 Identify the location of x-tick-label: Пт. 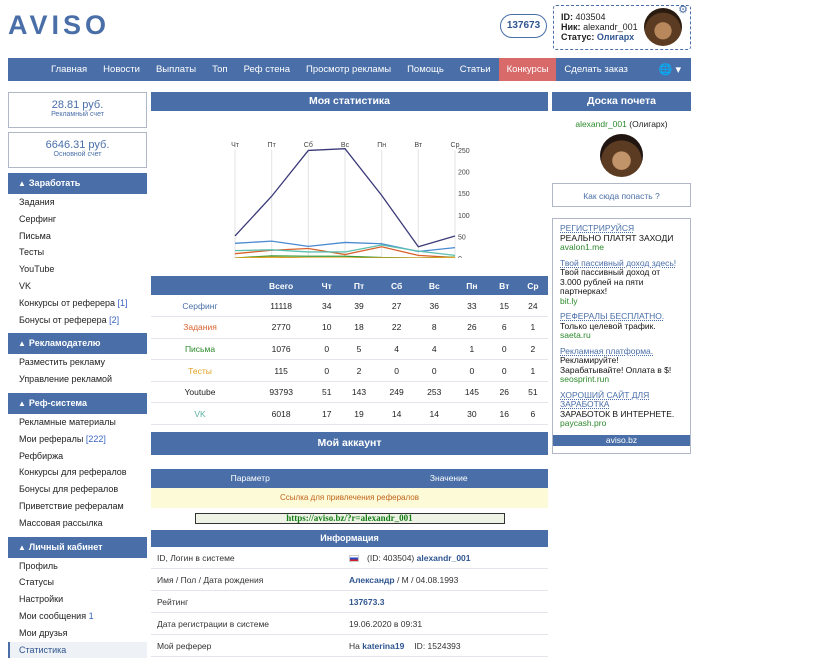
(272, 145).